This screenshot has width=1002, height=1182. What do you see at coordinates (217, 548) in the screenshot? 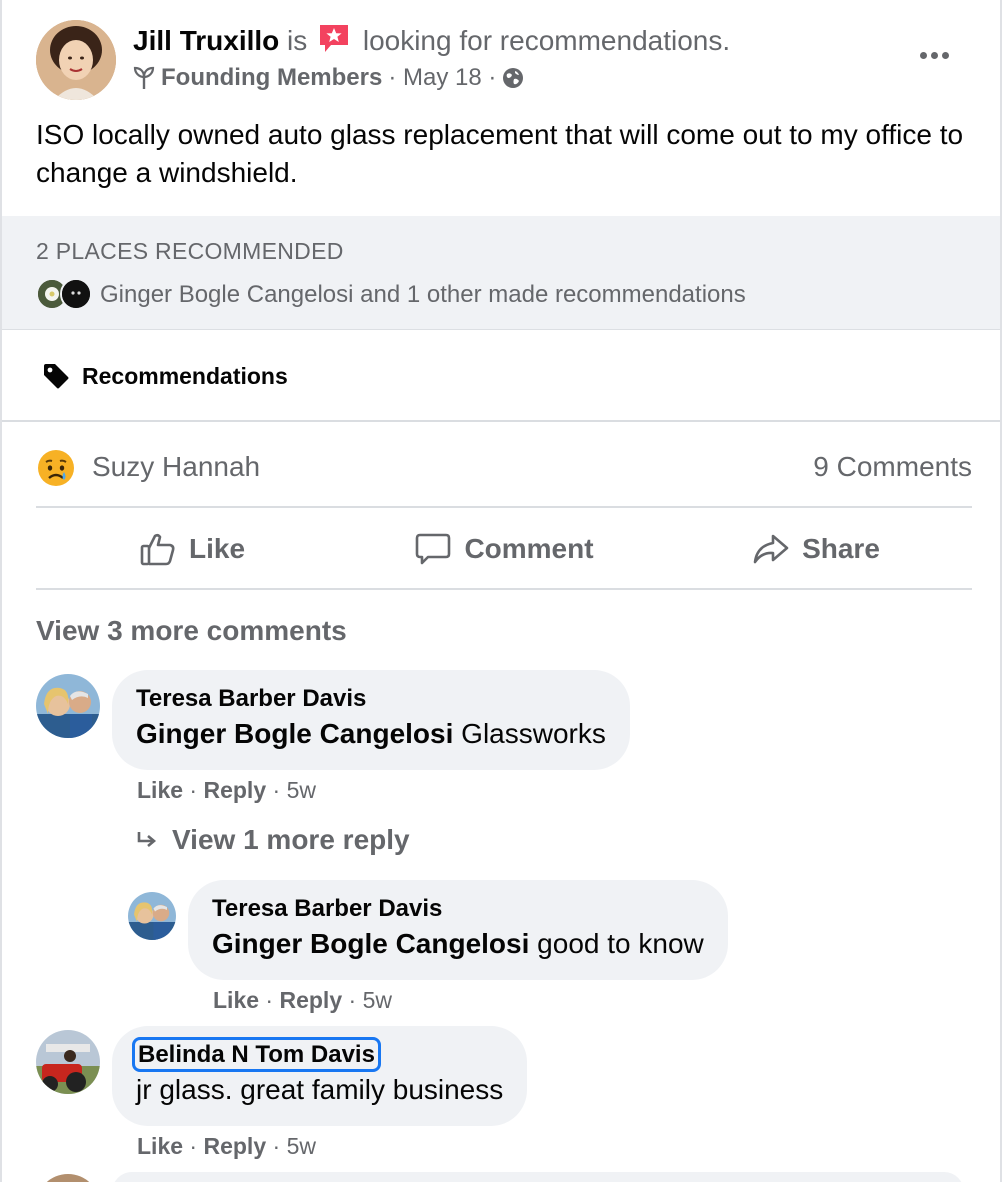
I see `like-label: Like` at bounding box center [217, 548].